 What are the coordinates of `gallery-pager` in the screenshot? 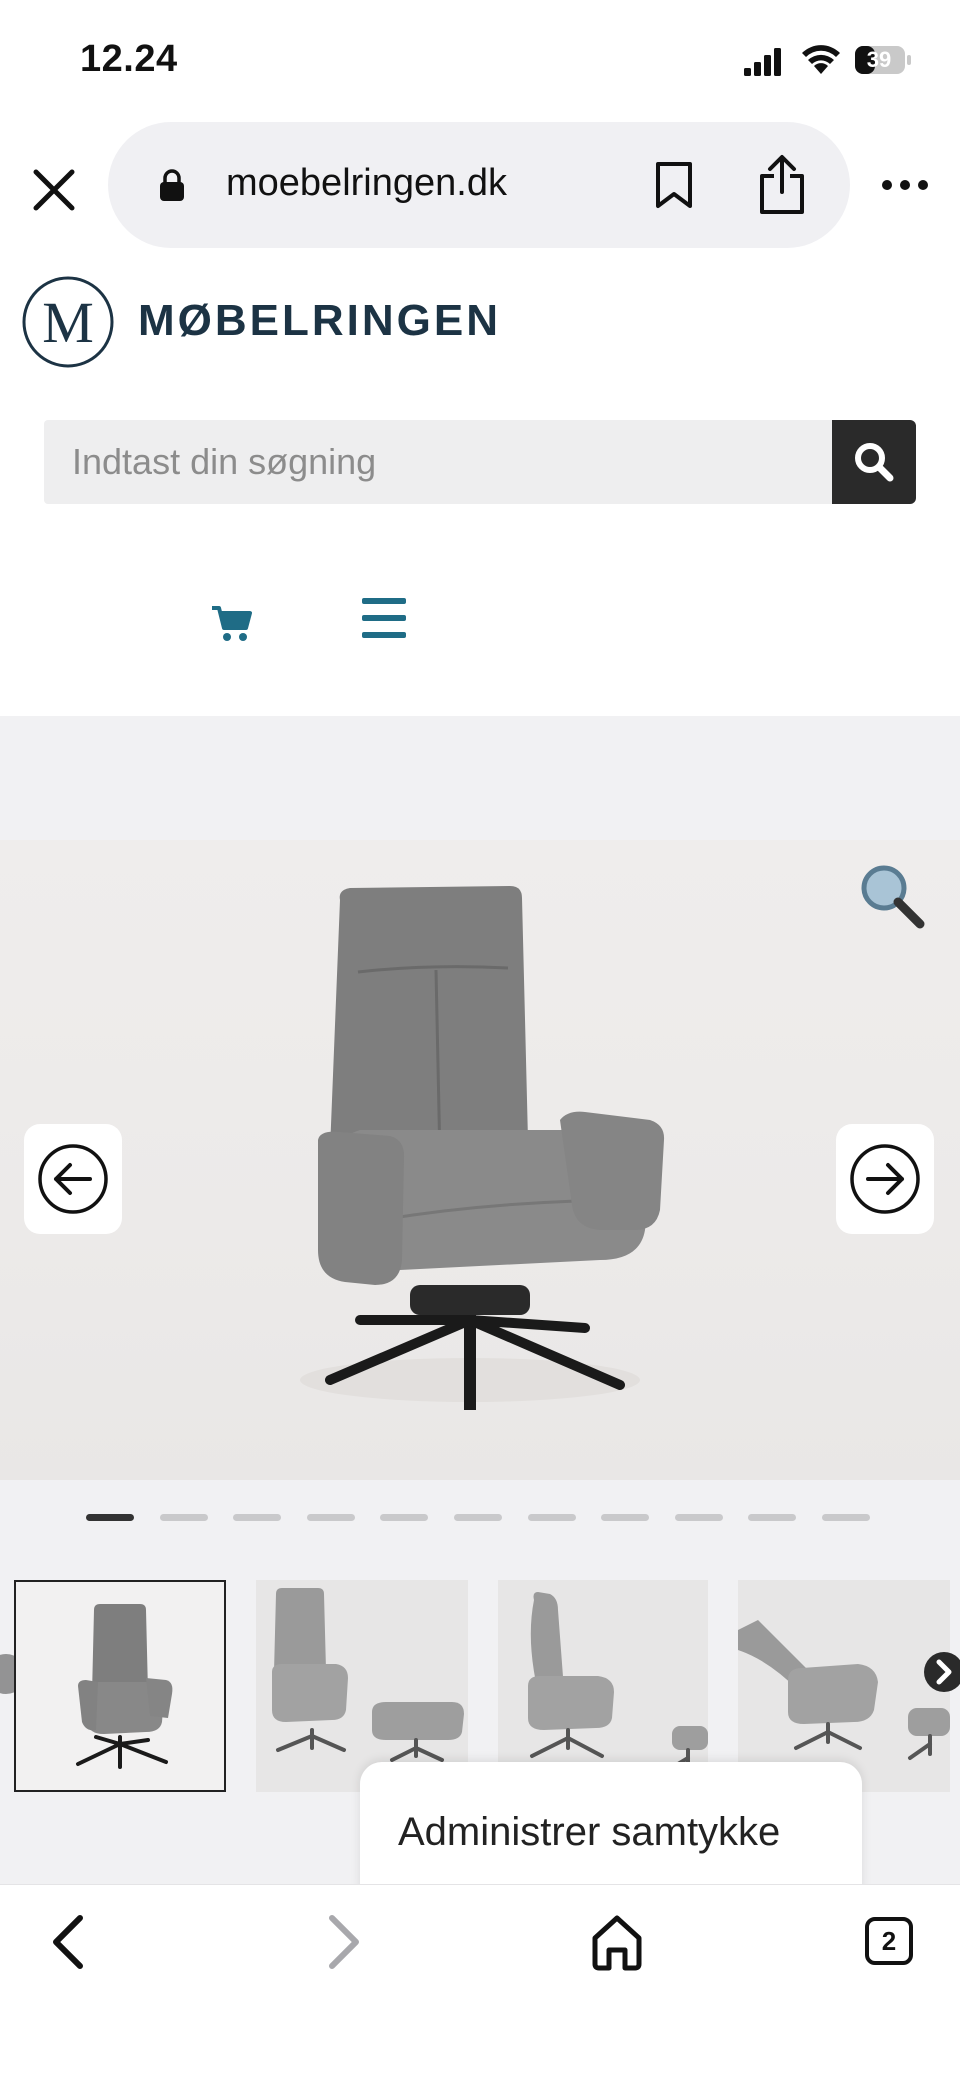 It's located at (486, 1519).